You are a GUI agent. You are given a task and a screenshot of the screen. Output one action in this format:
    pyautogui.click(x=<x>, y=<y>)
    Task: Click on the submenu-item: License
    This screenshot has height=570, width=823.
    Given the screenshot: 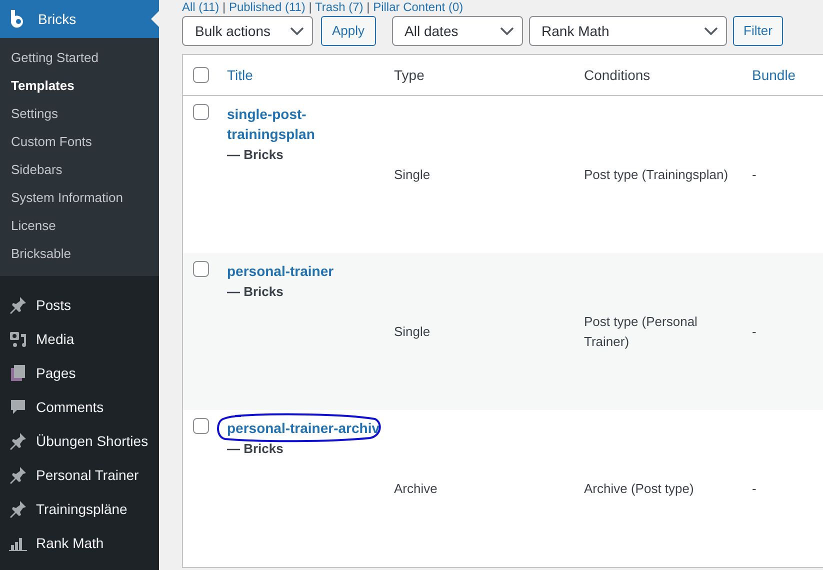 What is the action you would take?
    pyautogui.click(x=79, y=226)
    